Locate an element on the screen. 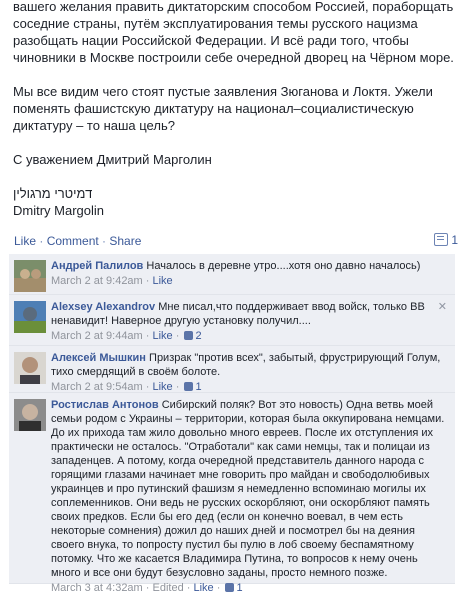 The width and height of the screenshot is (461, 595). comment-time: March 2 at 9:42am is located at coordinates (97, 281).